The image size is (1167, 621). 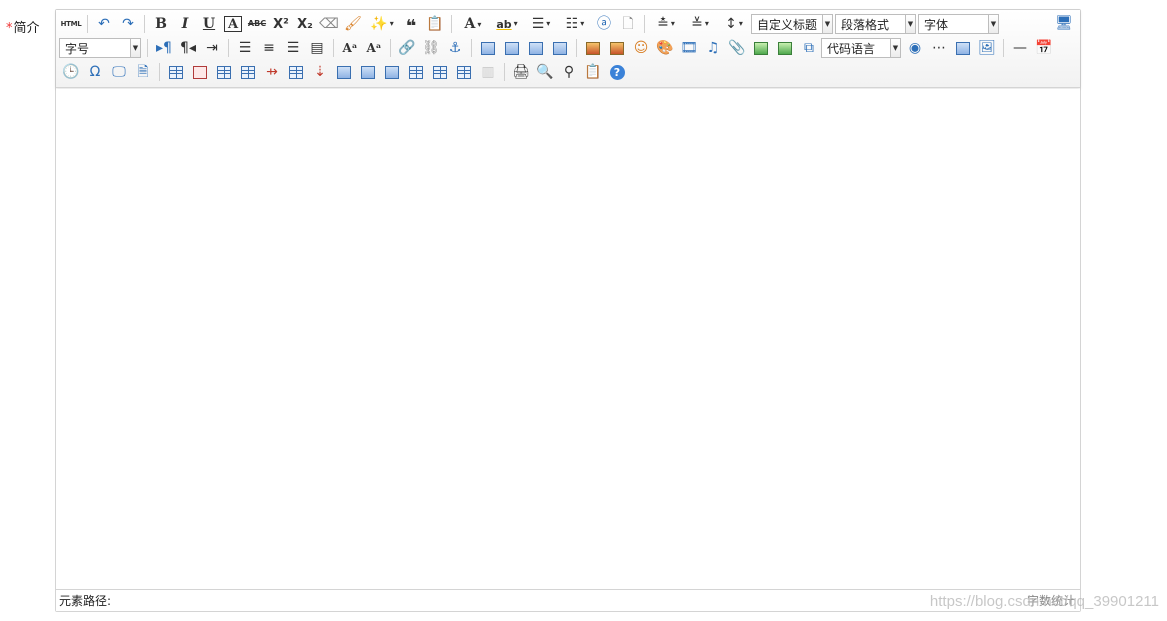 I want to click on template-icon, so click(x=963, y=48).